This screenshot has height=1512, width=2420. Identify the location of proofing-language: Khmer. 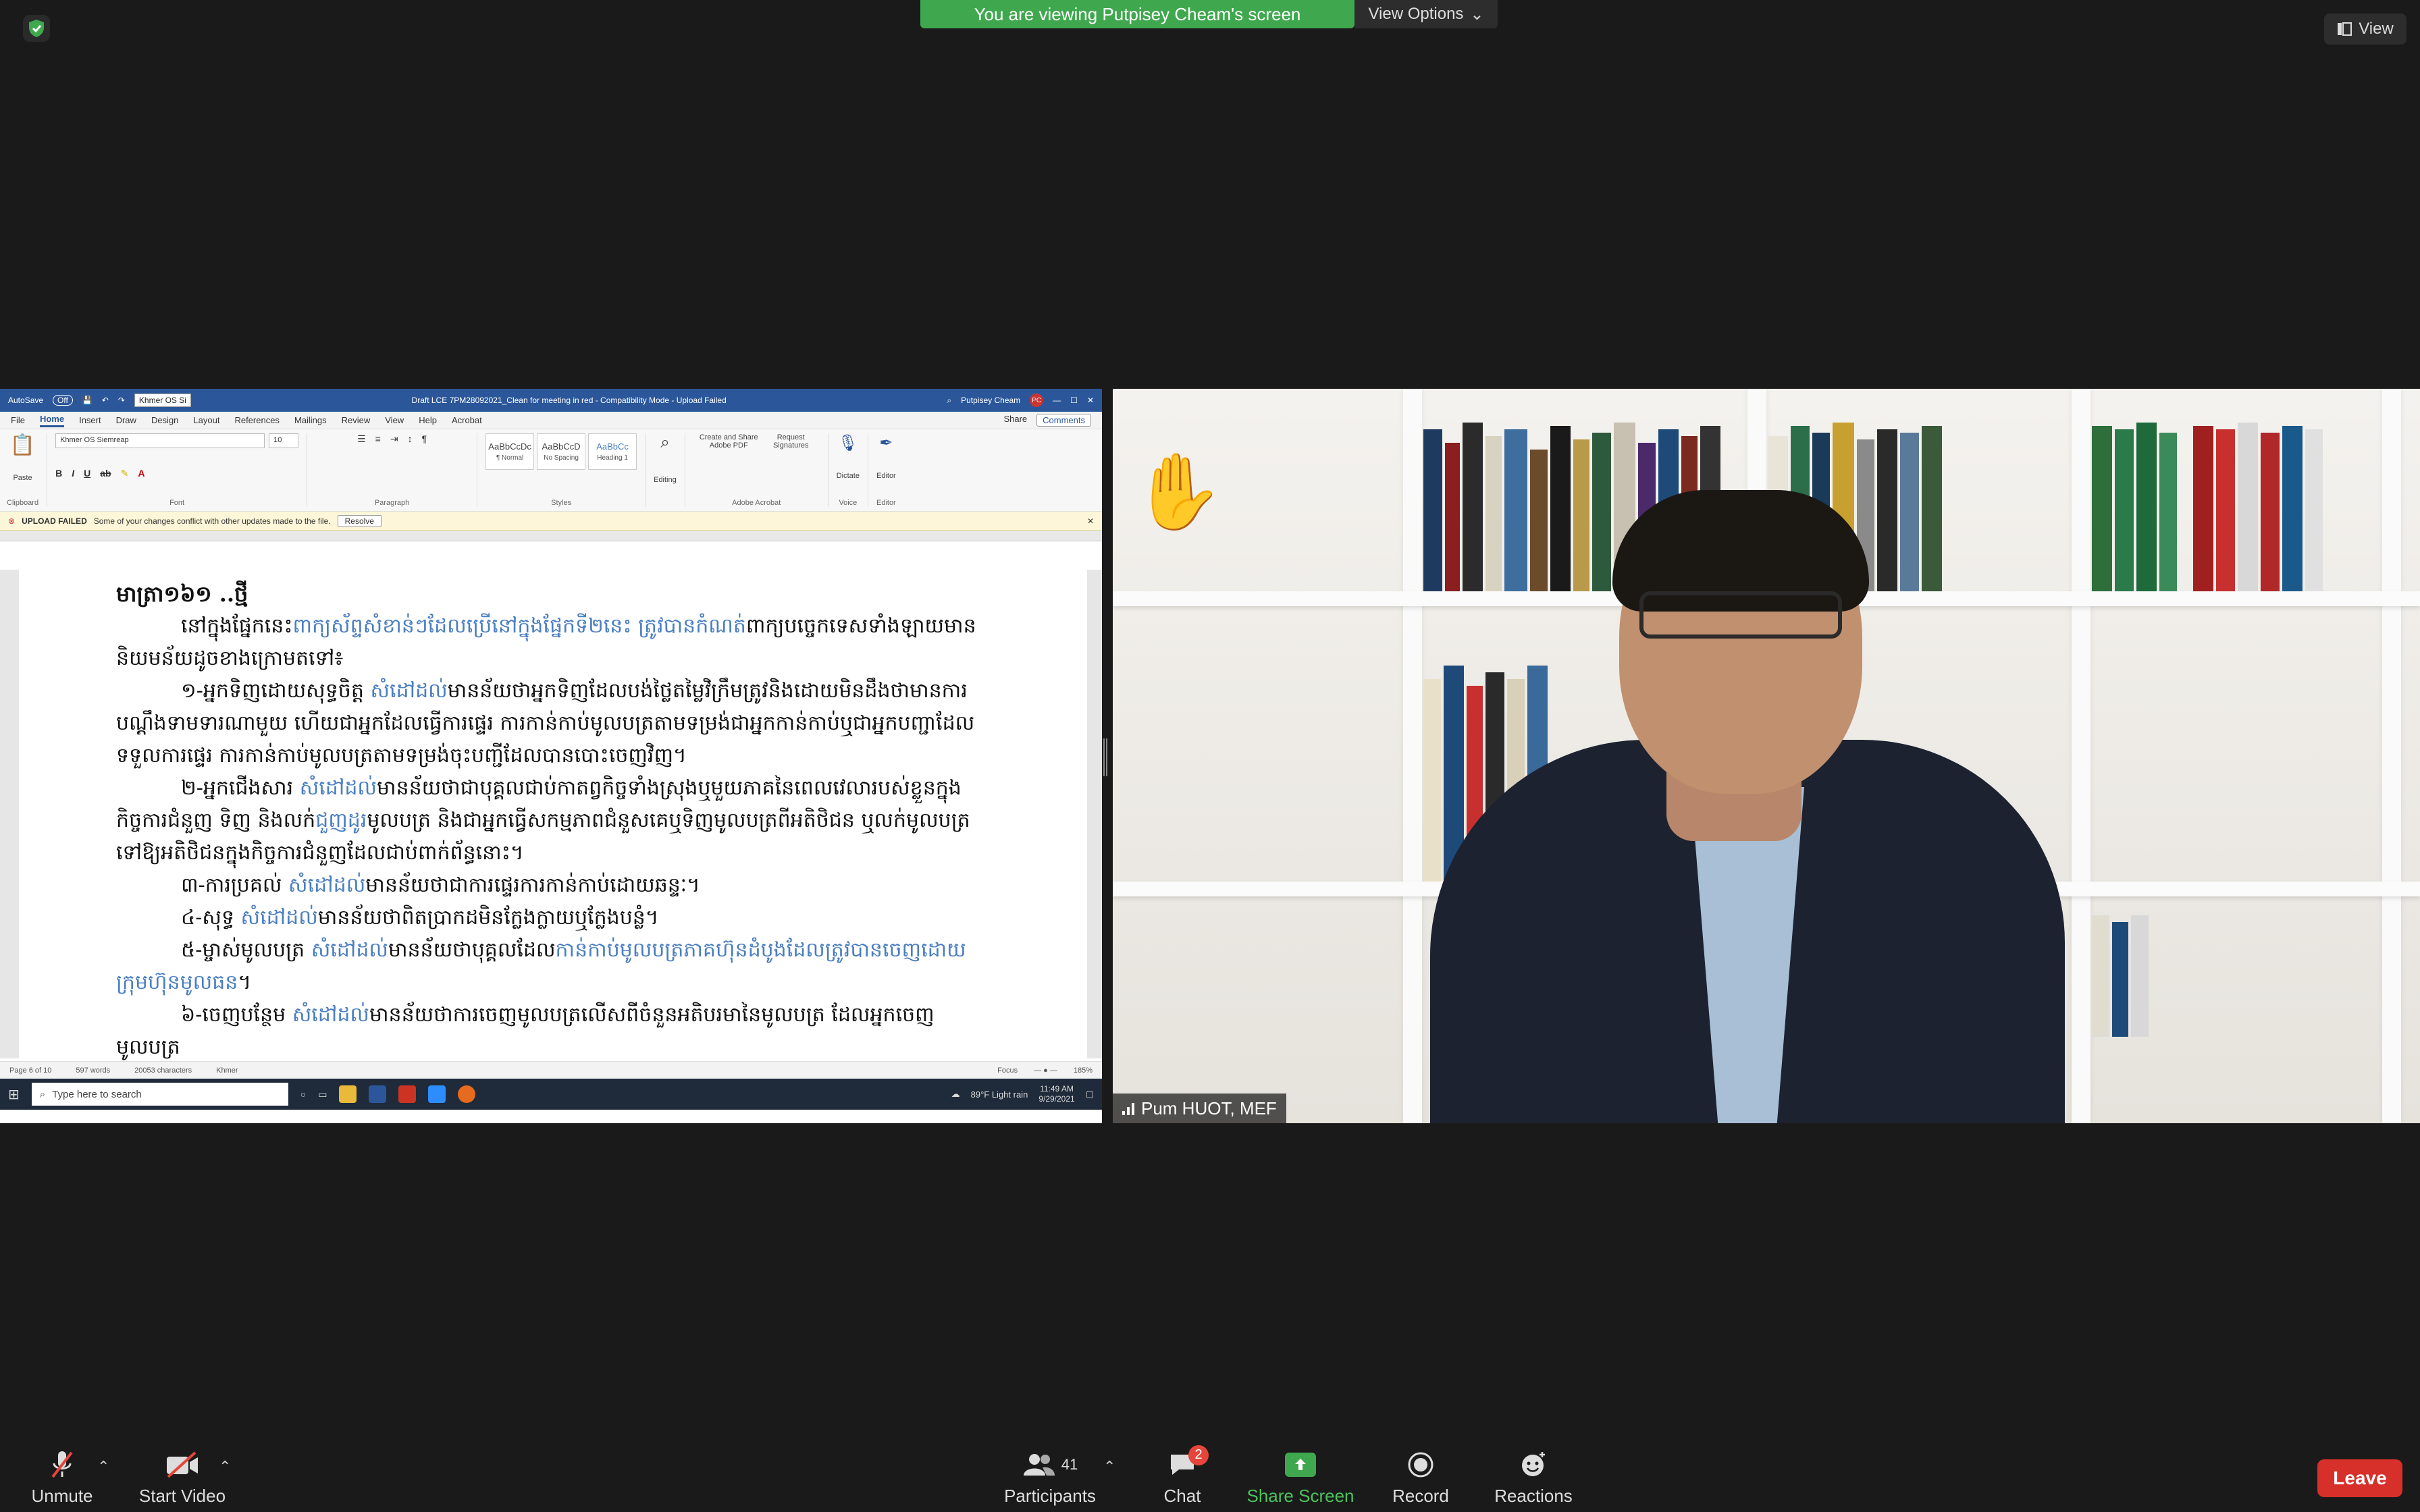
(227, 1070).